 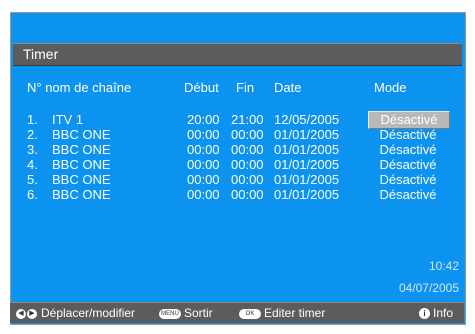 I want to click on column-header-mode: Mode, so click(x=390, y=87).